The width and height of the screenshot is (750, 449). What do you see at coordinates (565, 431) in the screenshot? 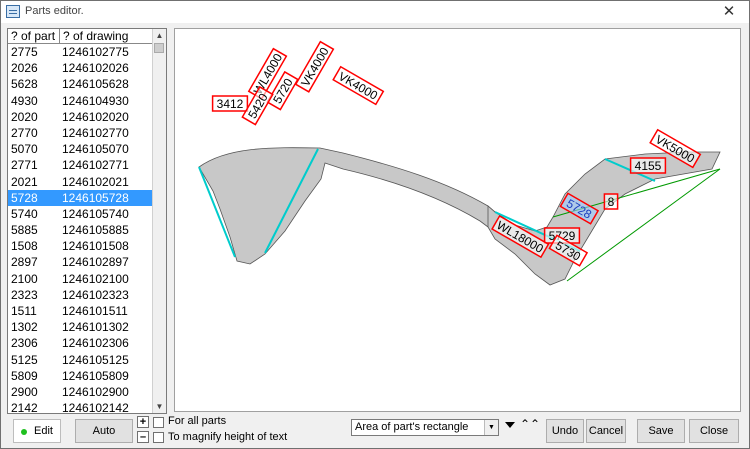
I see `undo-button: Undo` at bounding box center [565, 431].